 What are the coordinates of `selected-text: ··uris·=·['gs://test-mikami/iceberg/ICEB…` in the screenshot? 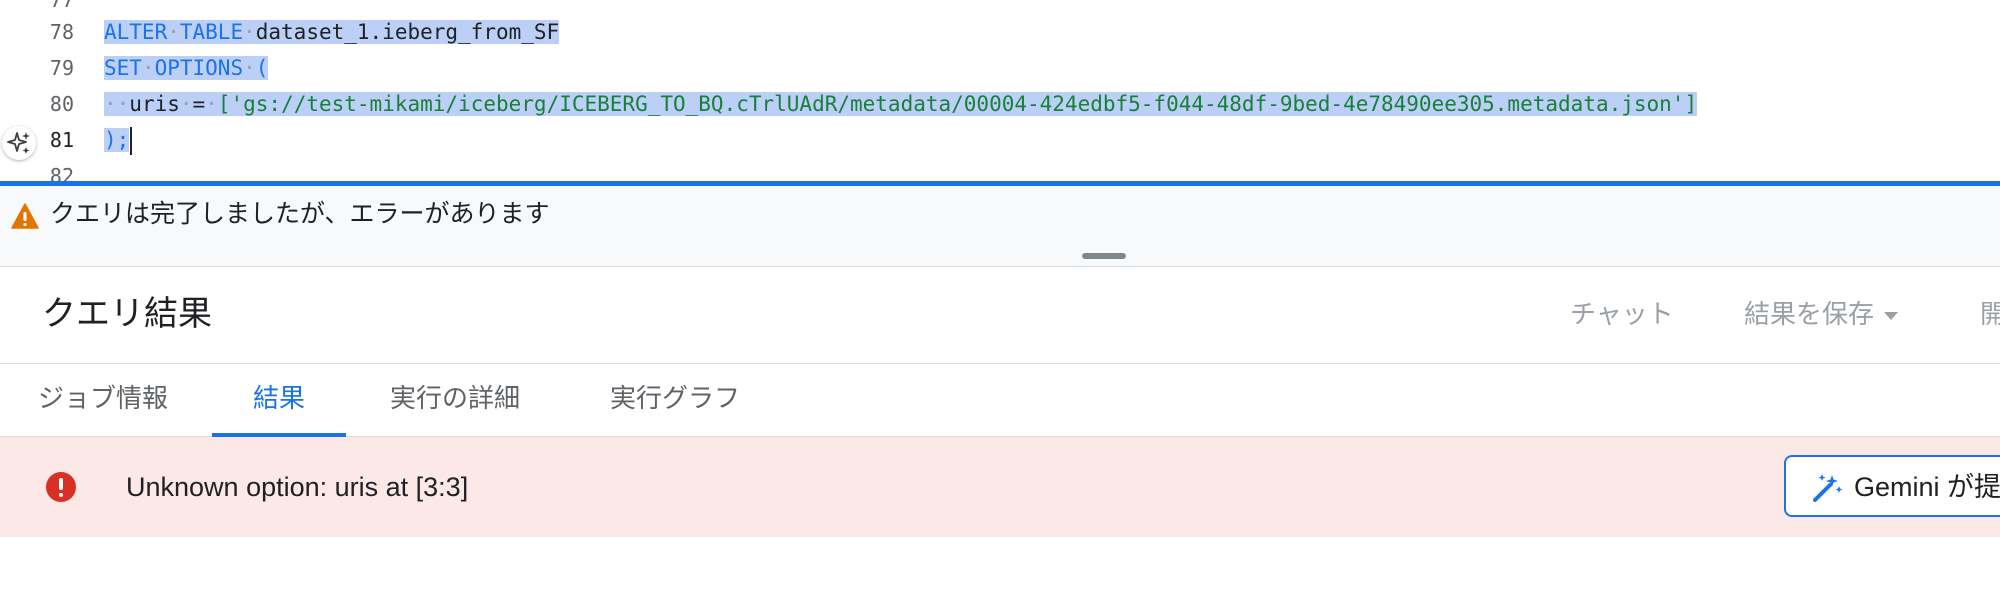 It's located at (901, 104).